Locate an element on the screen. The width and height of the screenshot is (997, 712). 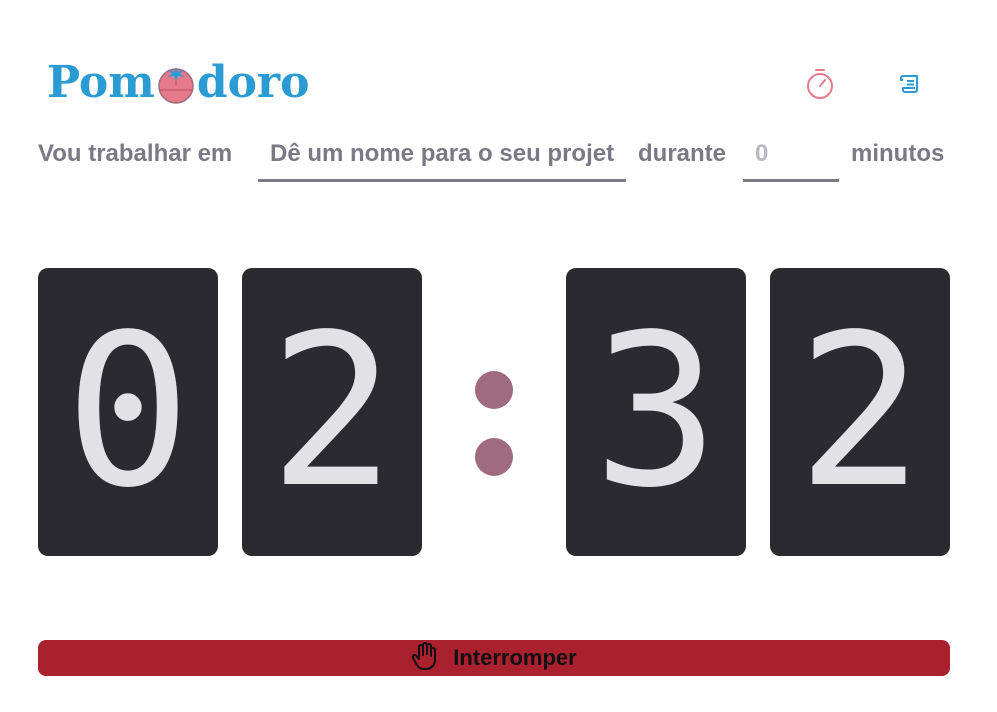
separator-dot-top is located at coordinates (494, 390).